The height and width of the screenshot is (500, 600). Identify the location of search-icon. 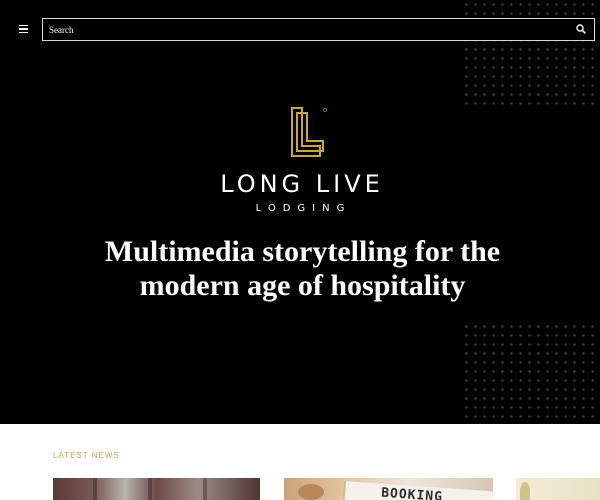
(581, 29).